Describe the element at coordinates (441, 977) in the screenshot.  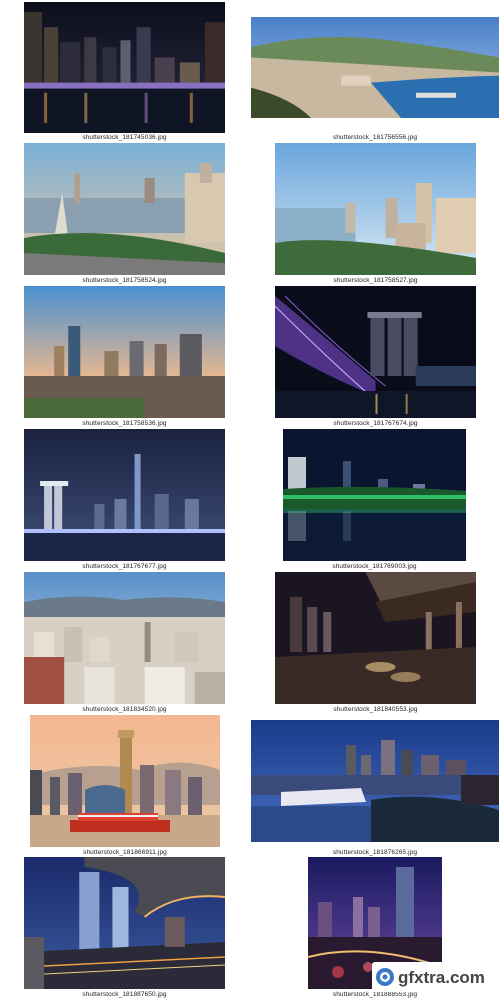
I see `watermark-text: gfxtra.com` at that location.